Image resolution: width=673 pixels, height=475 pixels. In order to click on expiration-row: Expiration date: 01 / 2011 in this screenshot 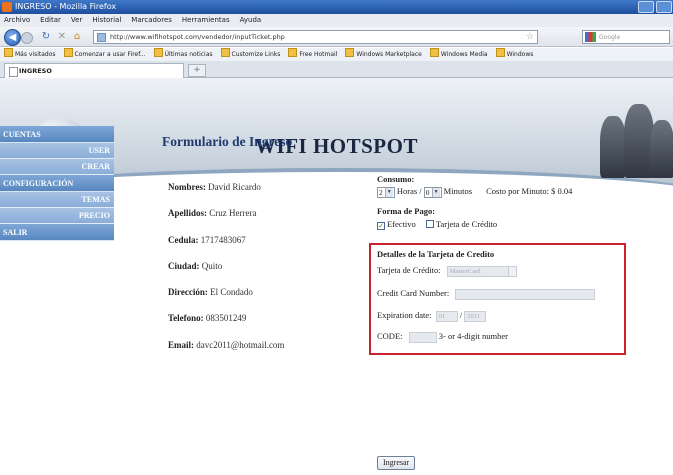, I will do `click(432, 316)`.